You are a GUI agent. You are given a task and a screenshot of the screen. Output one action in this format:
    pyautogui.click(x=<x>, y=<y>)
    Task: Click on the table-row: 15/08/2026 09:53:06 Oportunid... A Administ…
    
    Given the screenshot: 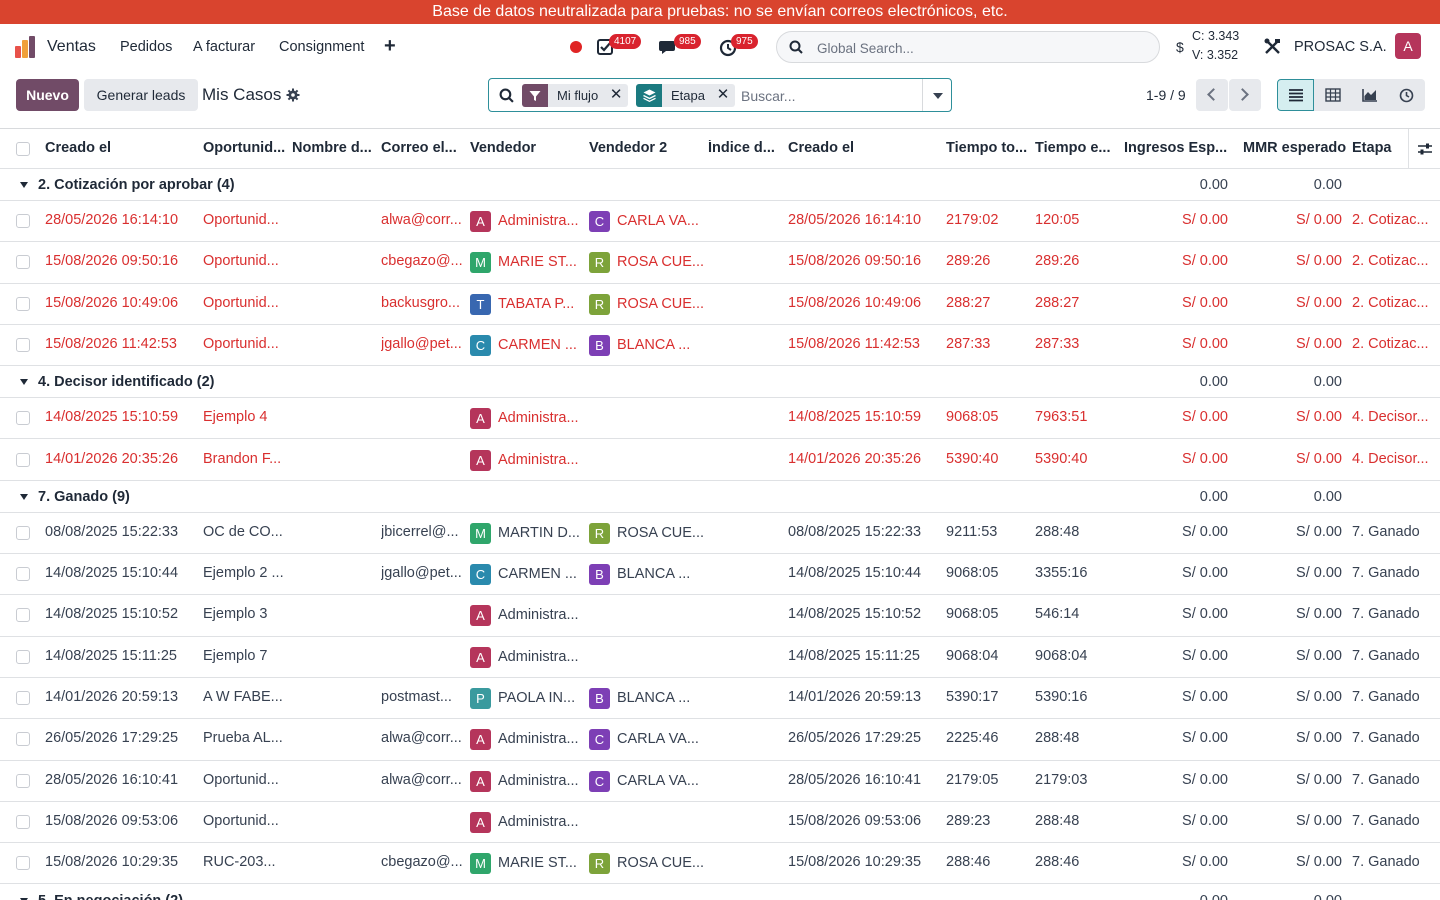 What is the action you would take?
    pyautogui.click(x=720, y=823)
    